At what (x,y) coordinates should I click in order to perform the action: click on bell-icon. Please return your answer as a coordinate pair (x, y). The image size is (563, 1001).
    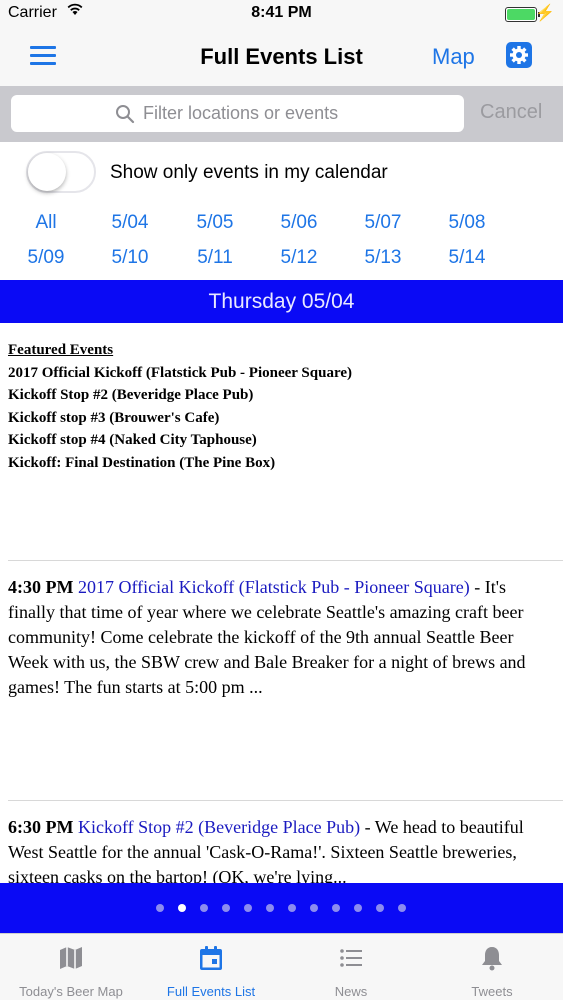
    Looking at the image, I should click on (492, 958).